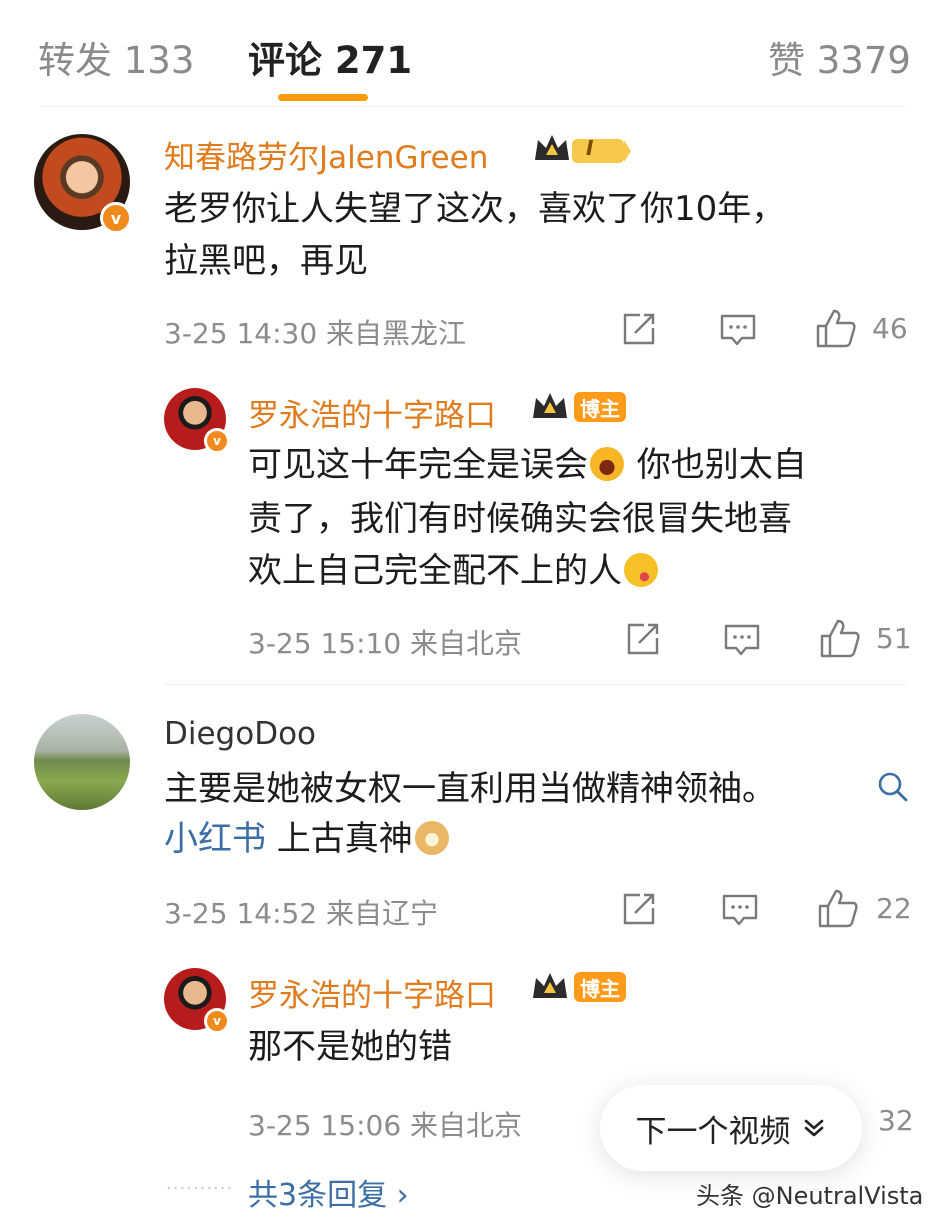  I want to click on chevron-down-icon, so click(813, 1128).